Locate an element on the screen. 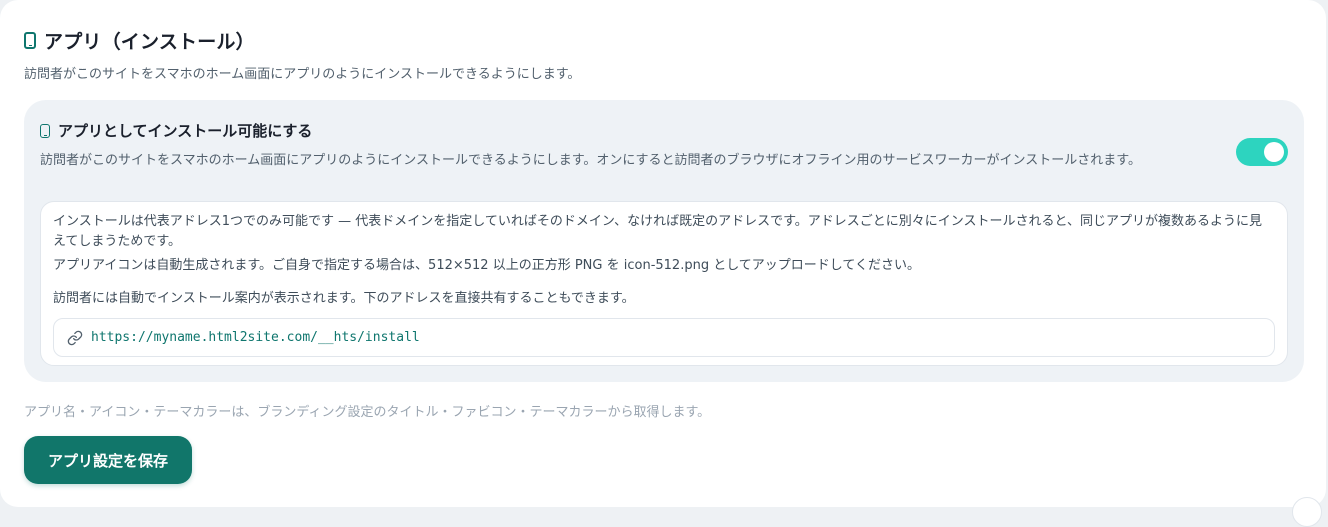  install-option-title: アプリとしてインストール可能にする is located at coordinates (185, 131).